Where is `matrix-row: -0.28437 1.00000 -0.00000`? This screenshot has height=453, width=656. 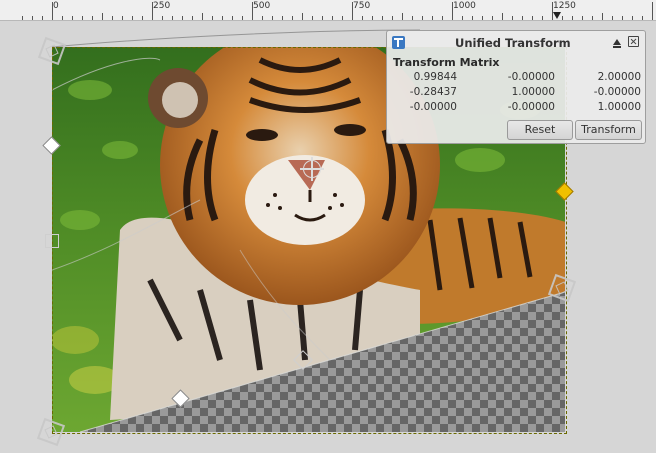 matrix-row: -0.28437 1.00000 -0.00000 is located at coordinates (516, 93).